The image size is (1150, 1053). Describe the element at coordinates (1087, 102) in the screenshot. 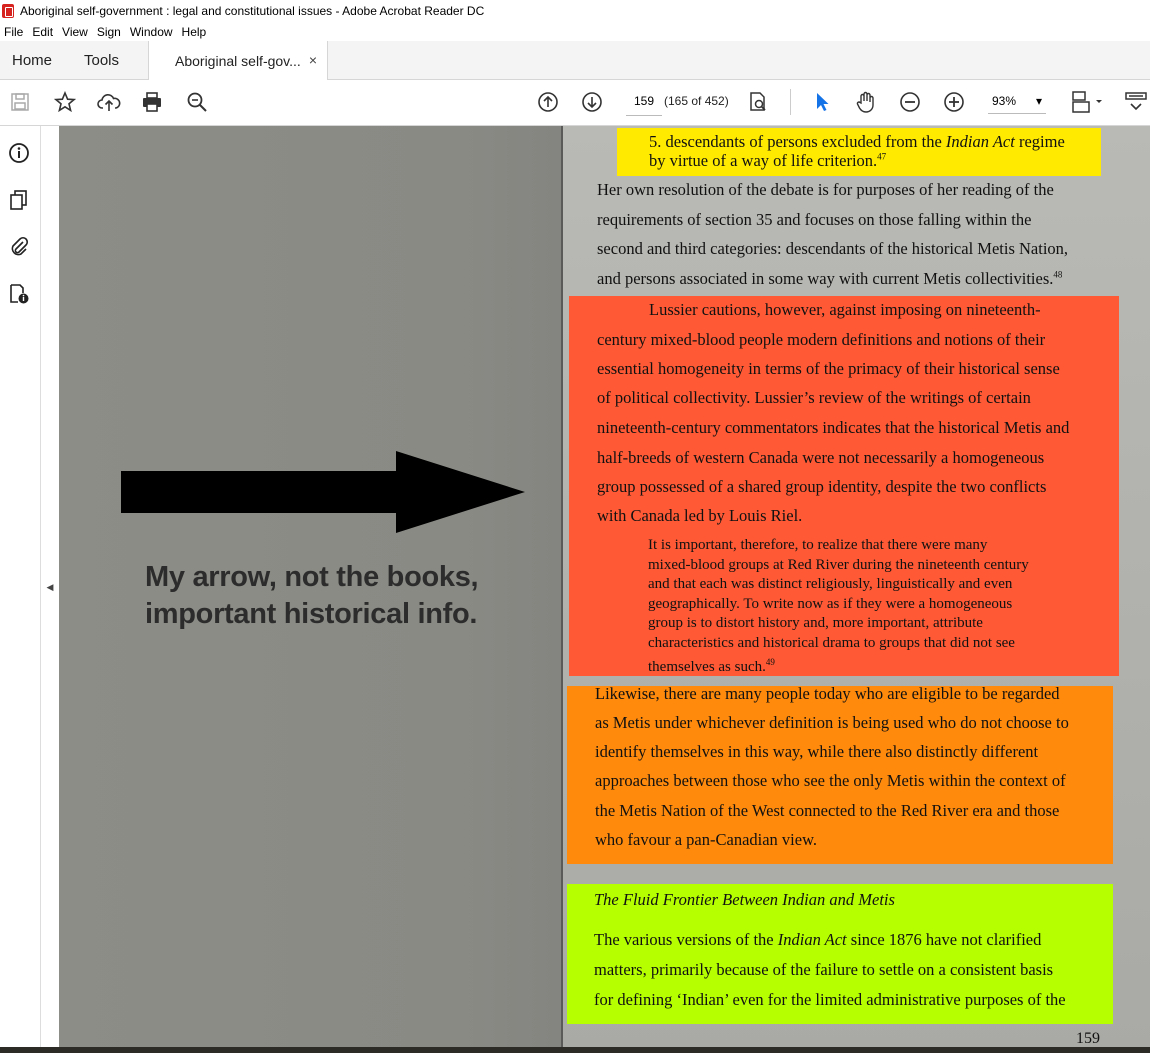

I see `page-display-icon` at that location.